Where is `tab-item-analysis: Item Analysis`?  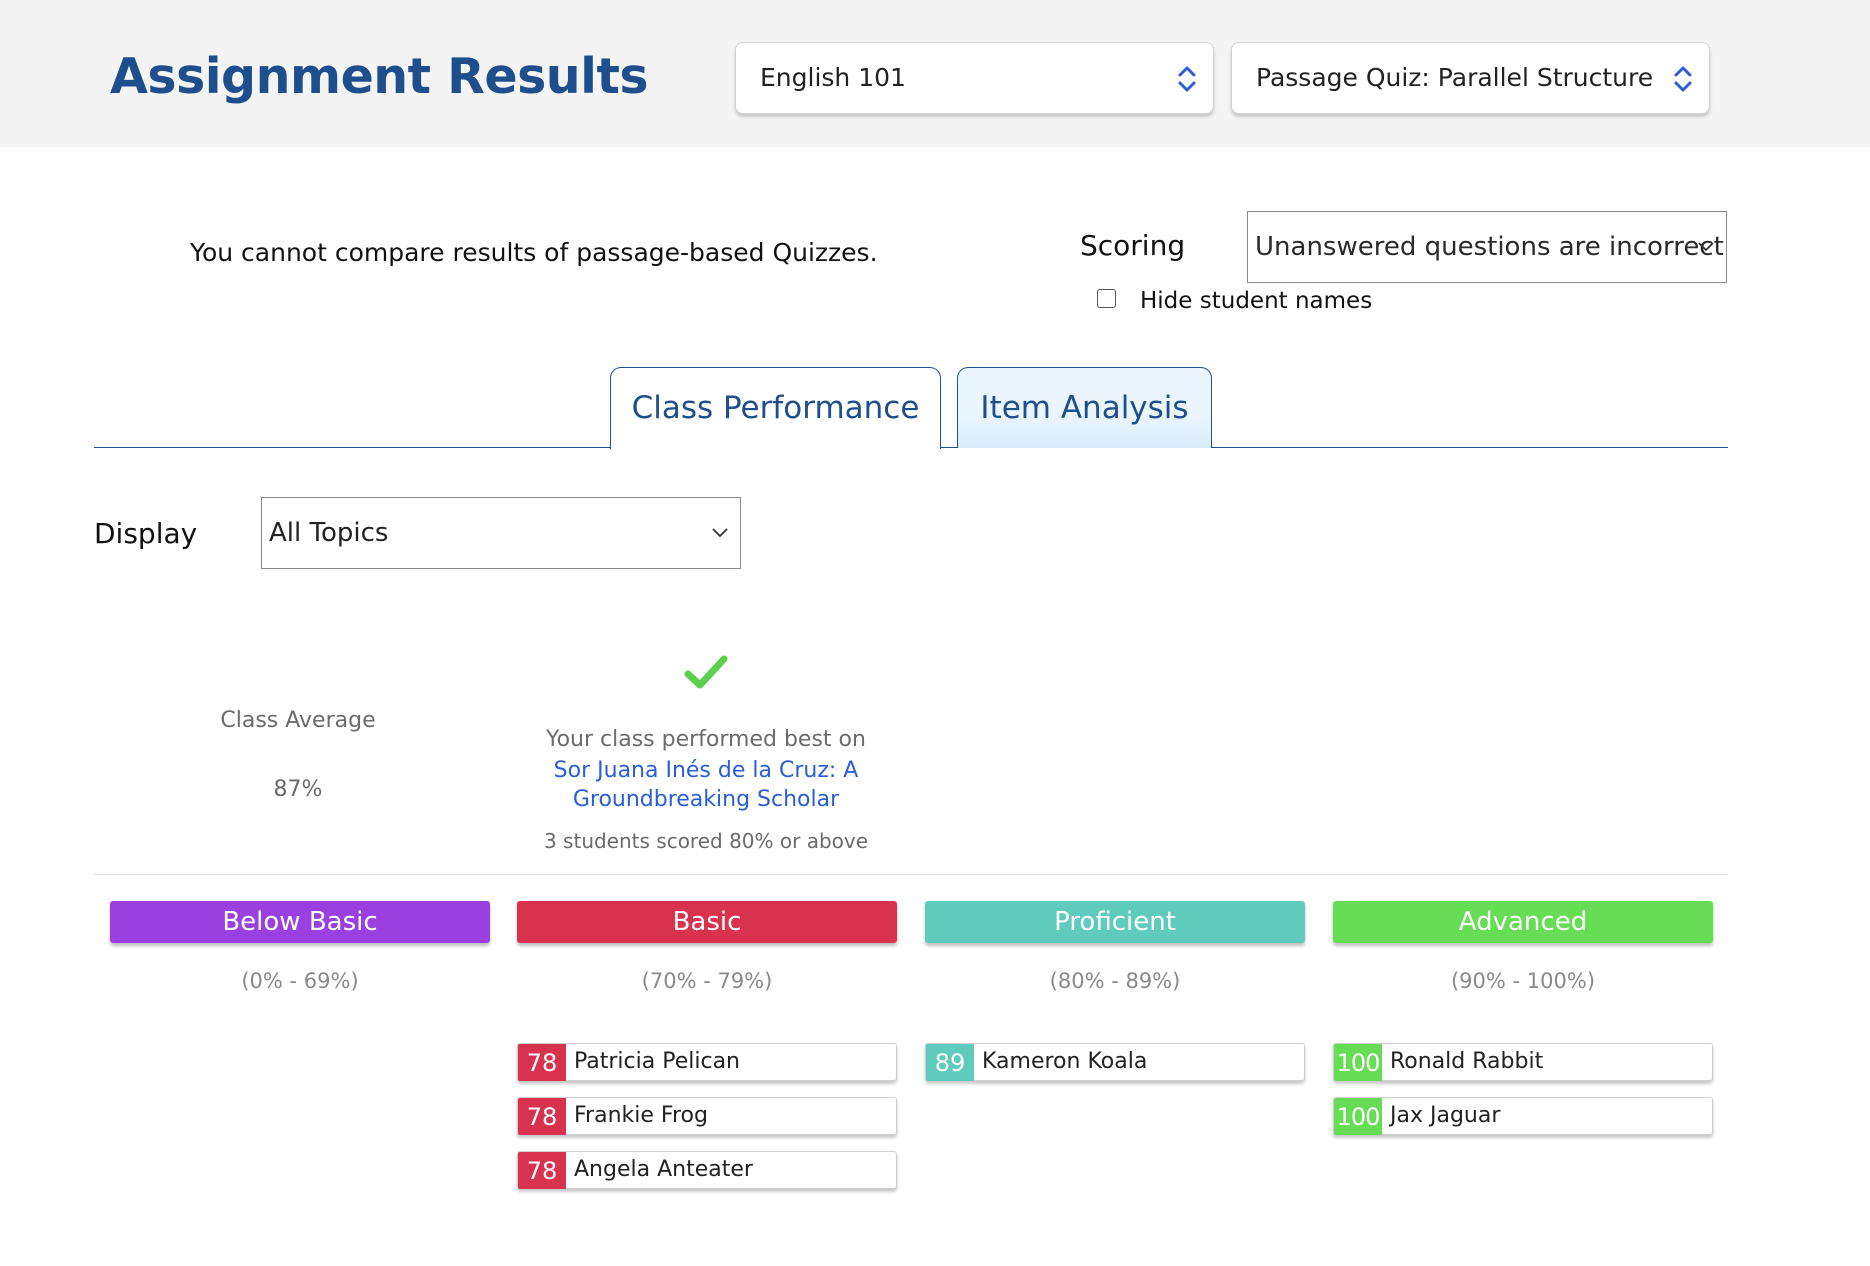 tab-item-analysis: Item Analysis is located at coordinates (1084, 407).